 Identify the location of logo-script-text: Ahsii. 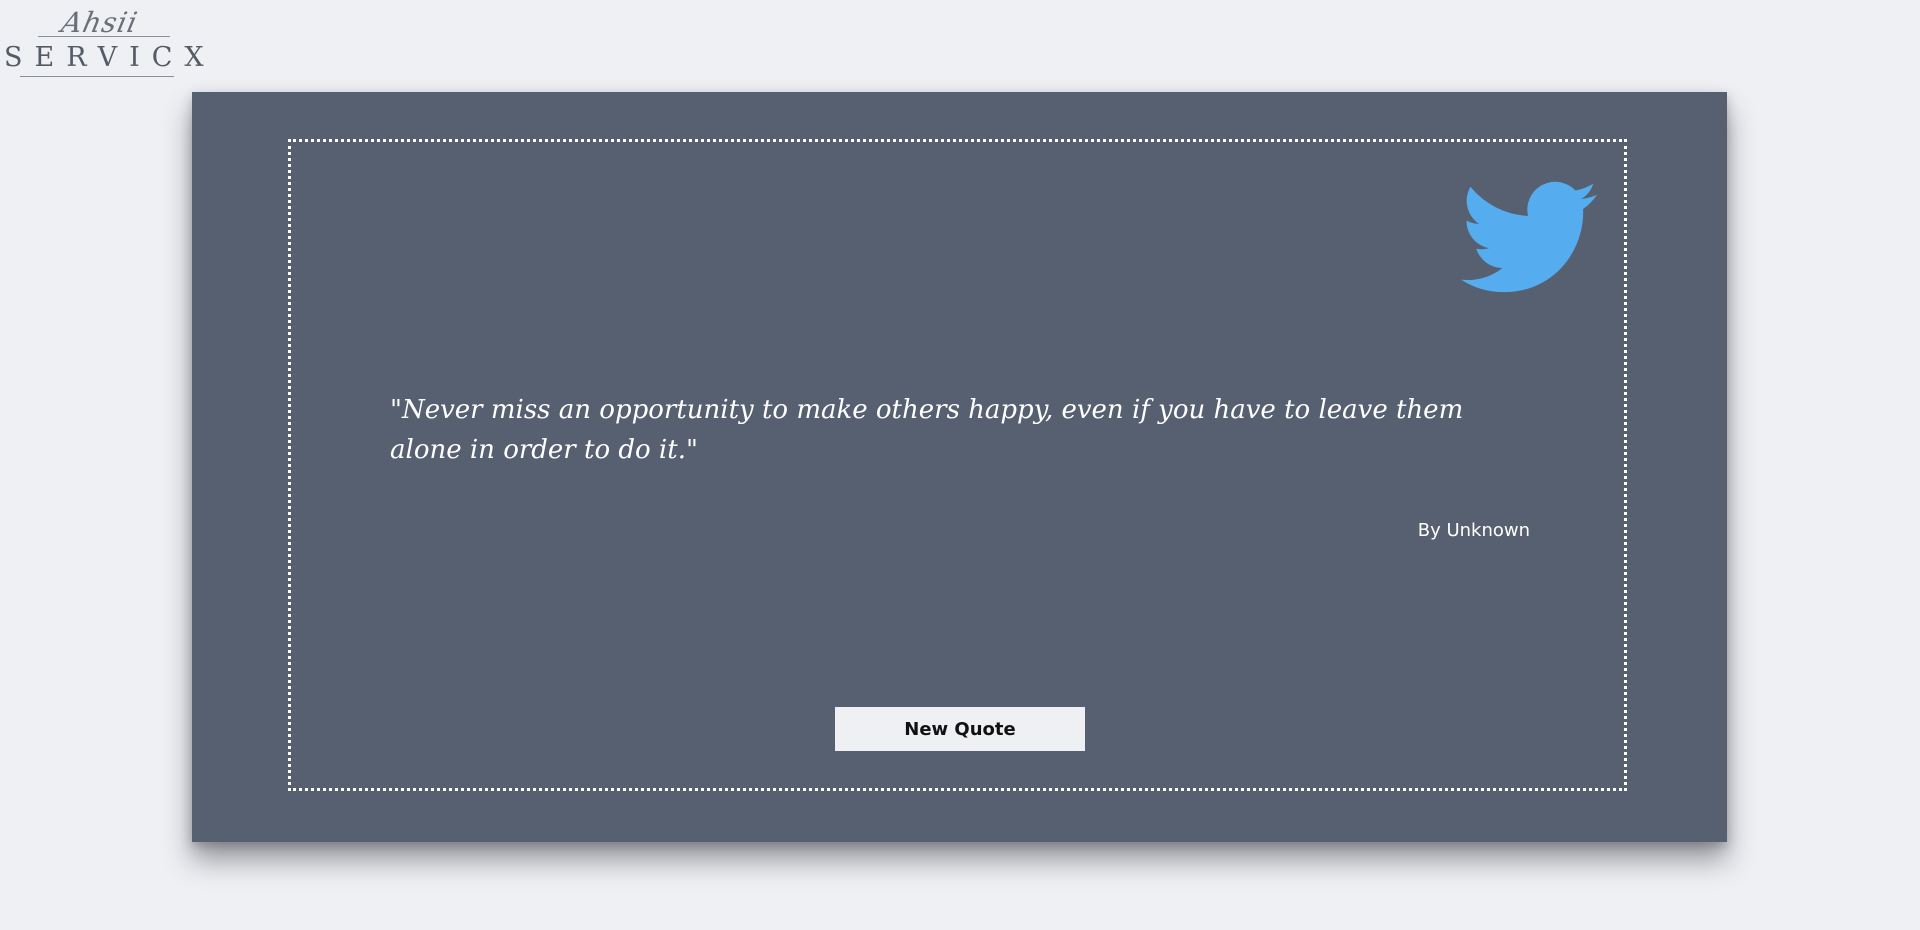
(100, 22).